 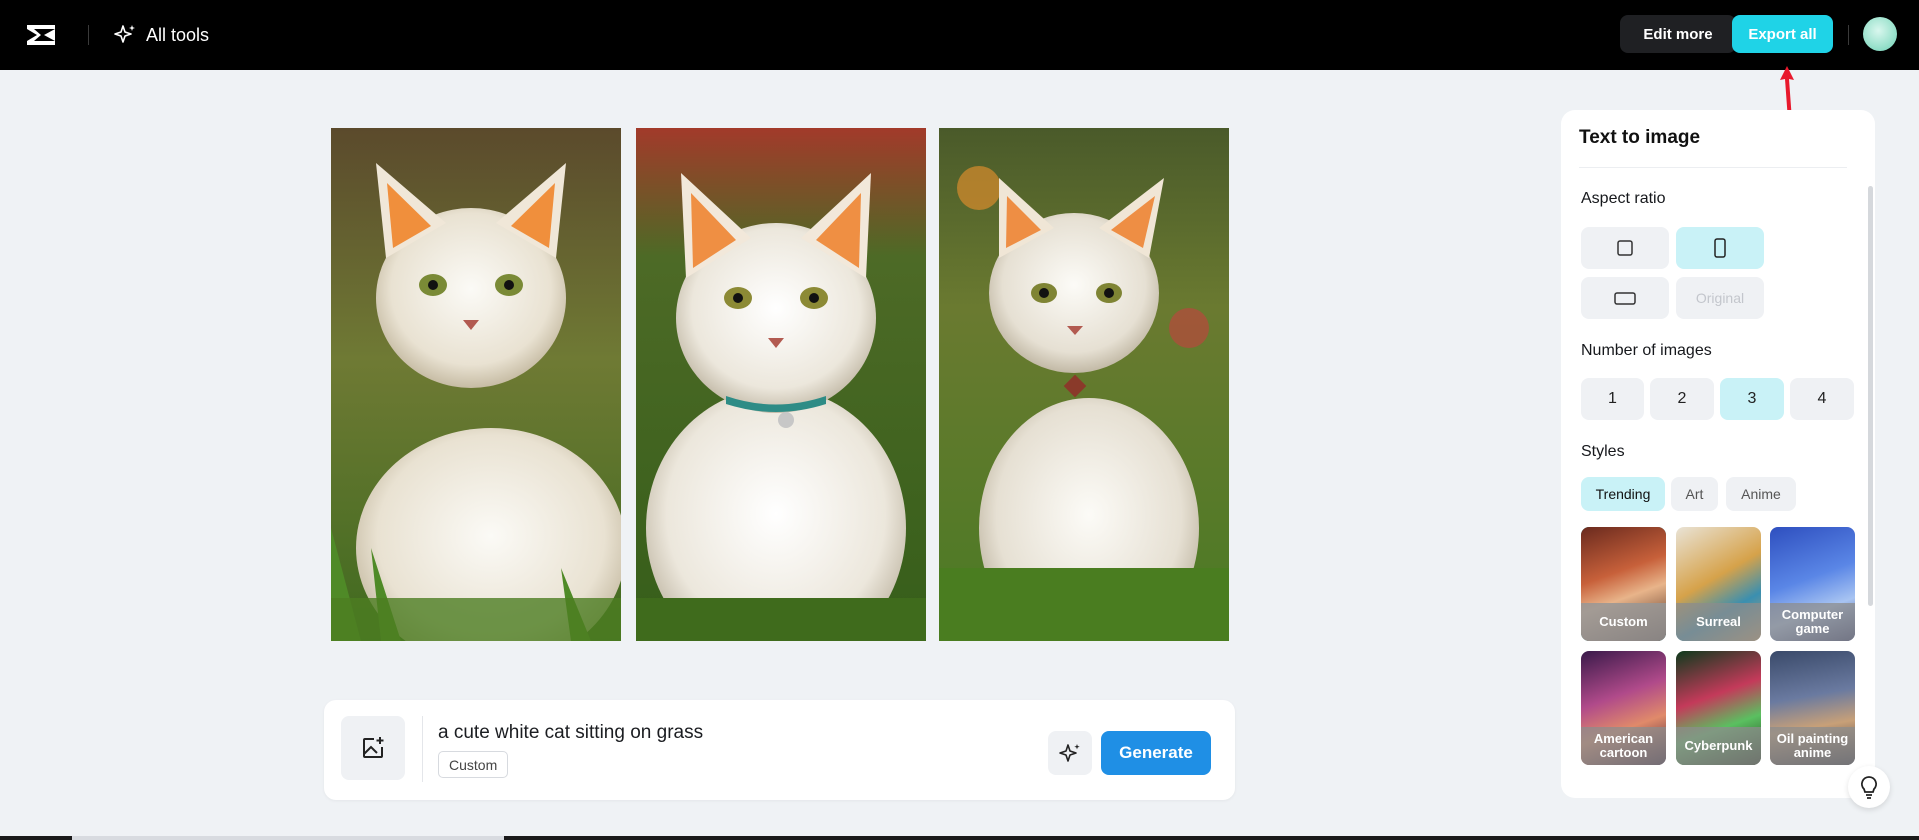 What do you see at coordinates (1678, 34) in the screenshot?
I see `edit-more-button: Edit more` at bounding box center [1678, 34].